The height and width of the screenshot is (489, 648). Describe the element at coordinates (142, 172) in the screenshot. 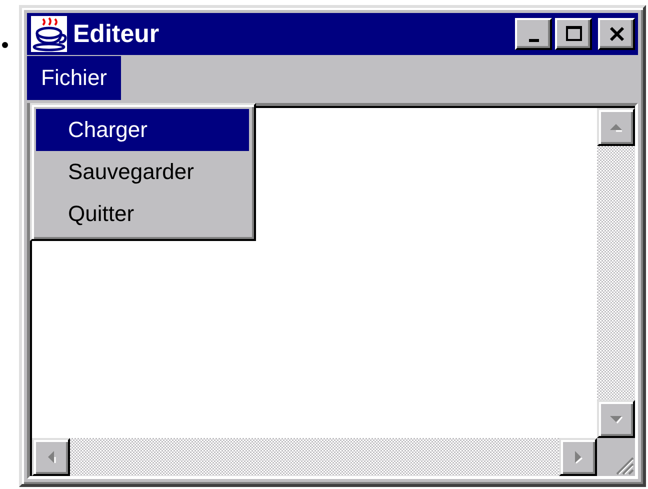

I see `menu-item: Sauvegarder` at that location.